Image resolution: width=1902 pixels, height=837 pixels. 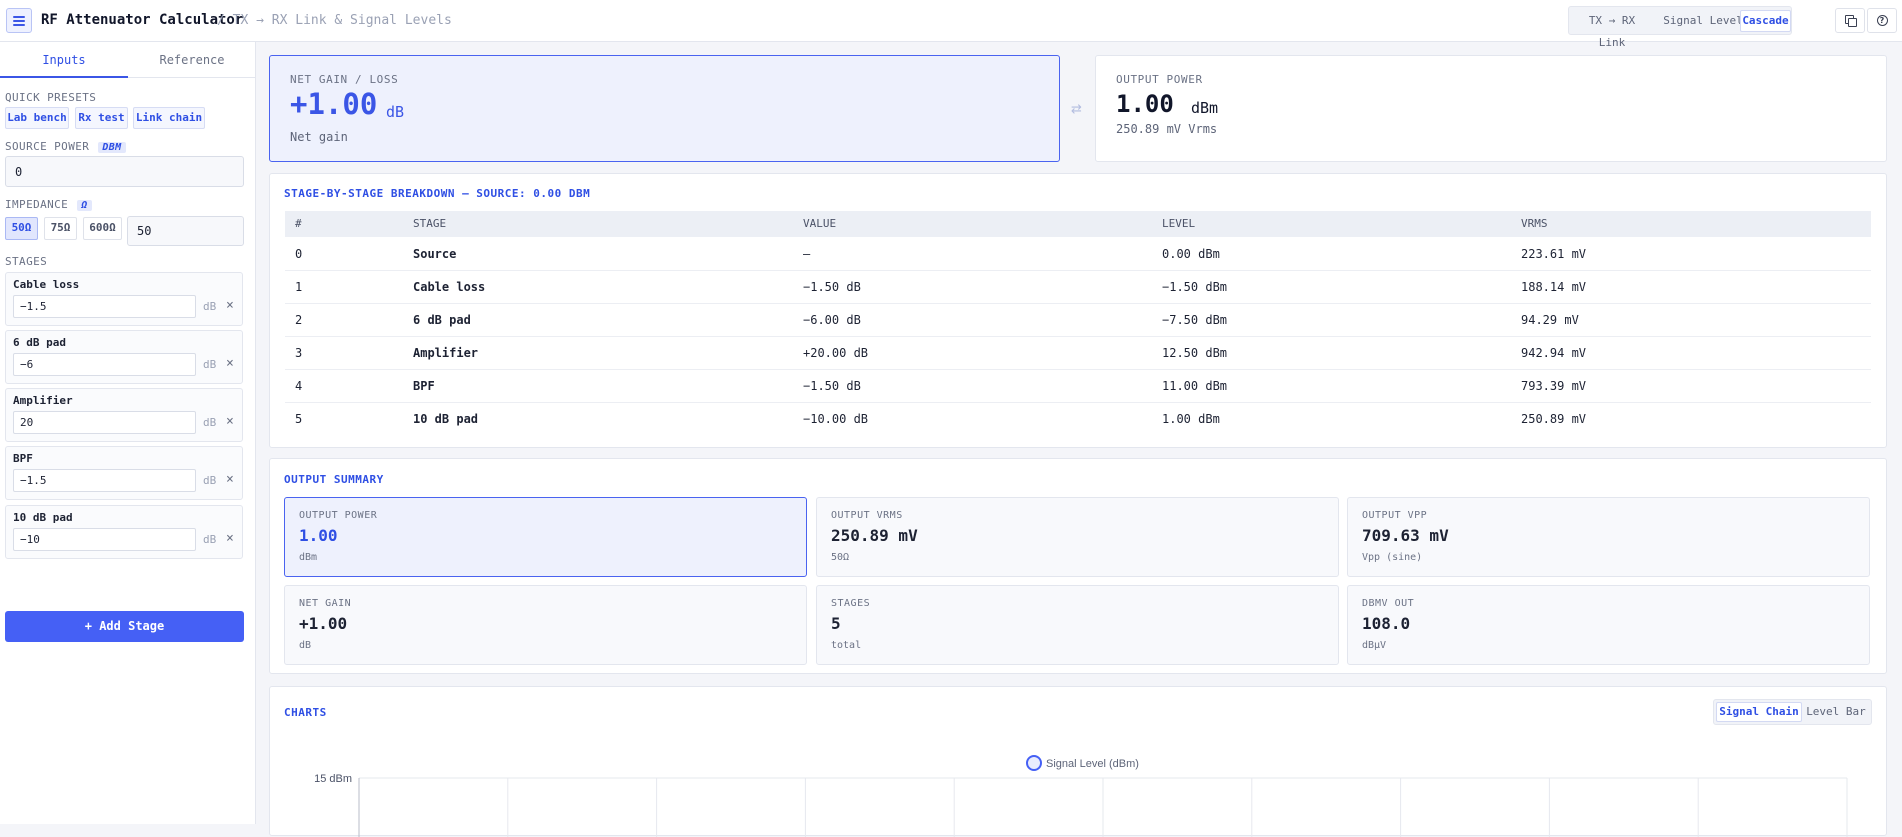 I want to click on summary-tile-sub: dBm, so click(x=308, y=557).